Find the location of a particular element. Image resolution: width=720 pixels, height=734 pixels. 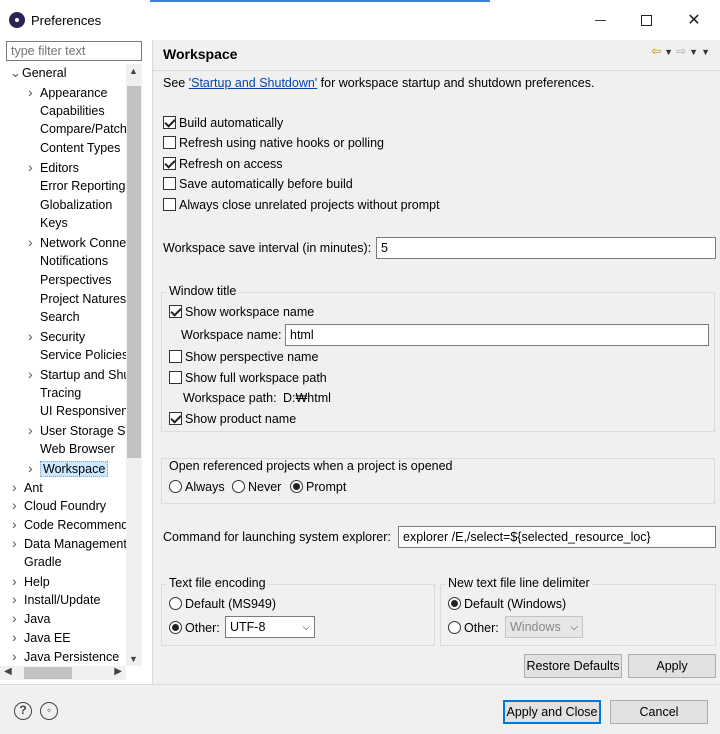

show-full-path-checkbox is located at coordinates (175, 377).